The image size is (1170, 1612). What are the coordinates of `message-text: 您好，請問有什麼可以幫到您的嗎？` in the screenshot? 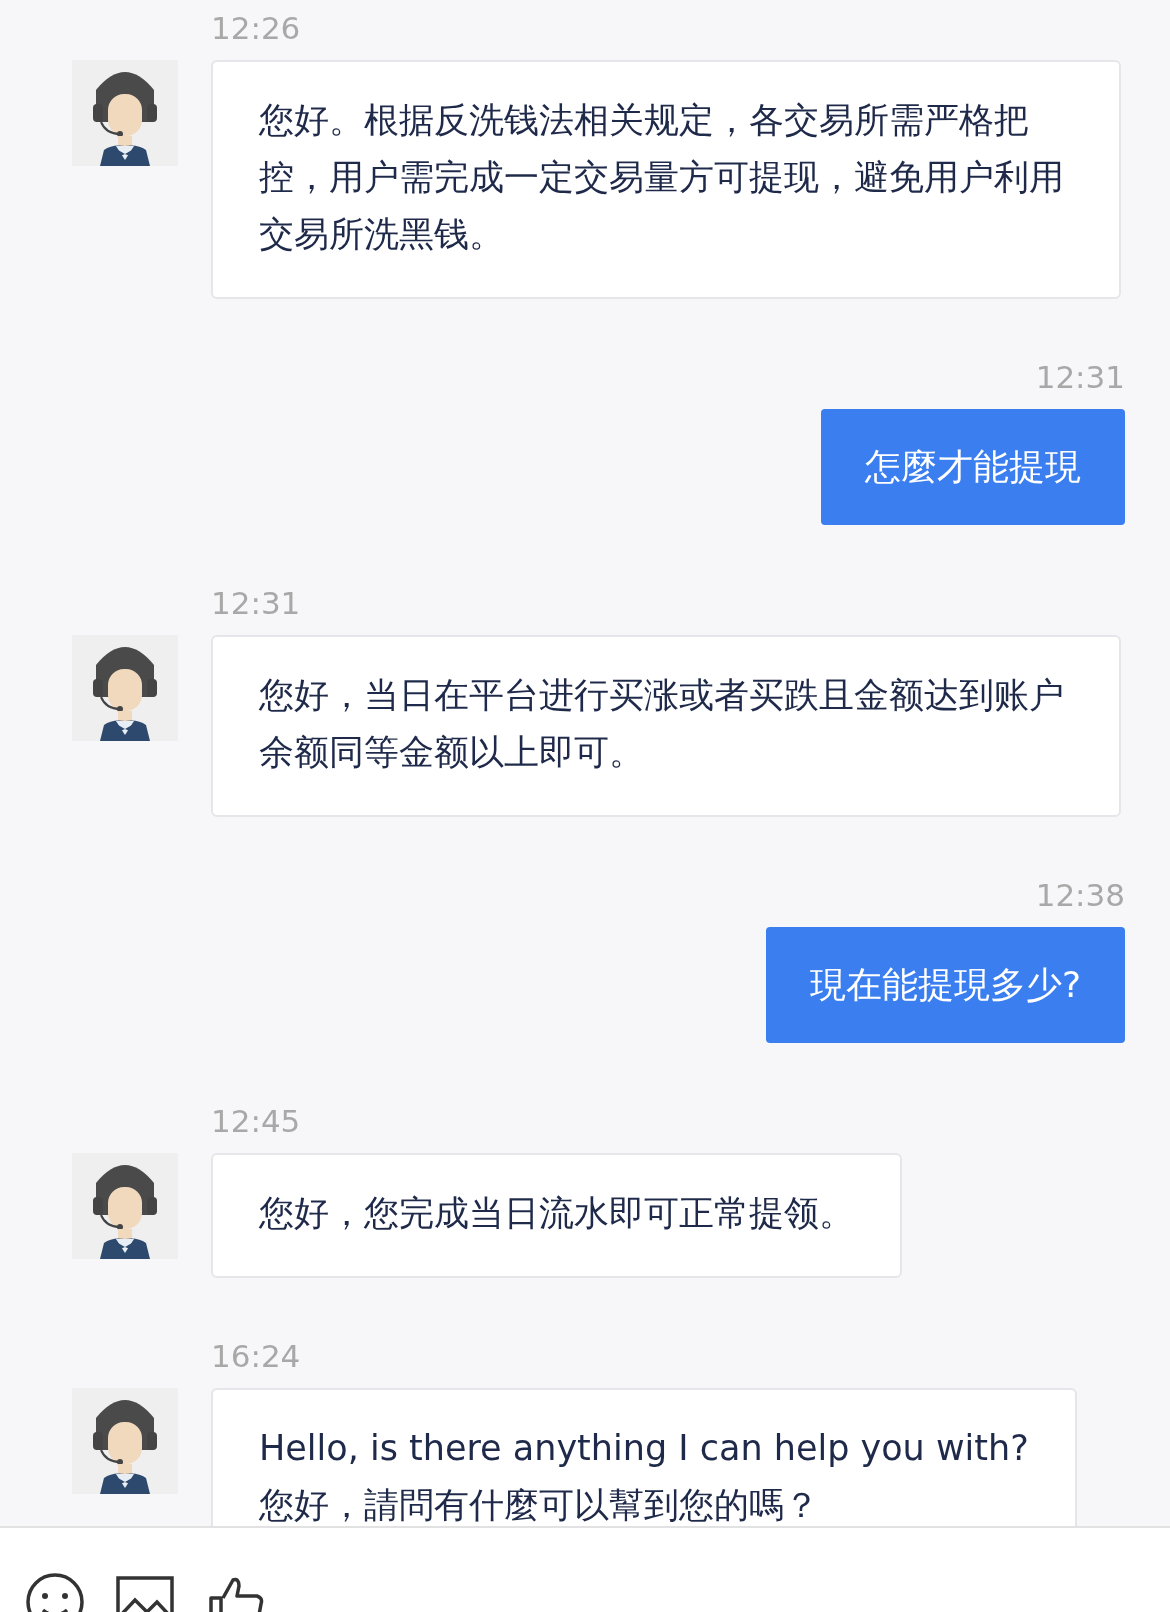 It's located at (539, 1505).